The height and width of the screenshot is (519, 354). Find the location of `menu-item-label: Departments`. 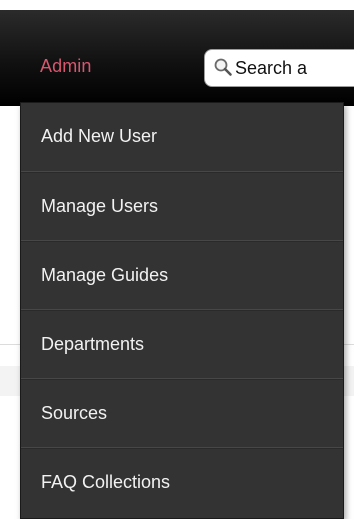

menu-item-label: Departments is located at coordinates (93, 344).